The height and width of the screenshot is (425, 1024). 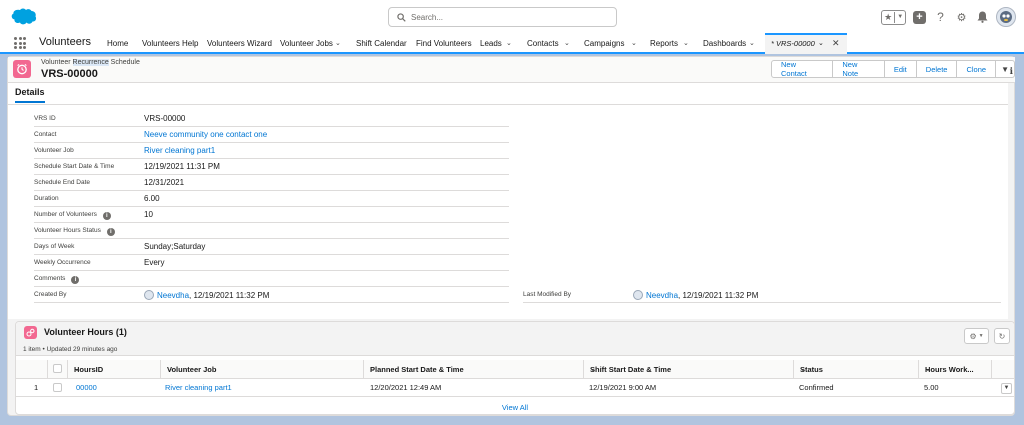 I want to click on column-header-volunteer-job: Volunteer Job ⌄, so click(x=262, y=369).